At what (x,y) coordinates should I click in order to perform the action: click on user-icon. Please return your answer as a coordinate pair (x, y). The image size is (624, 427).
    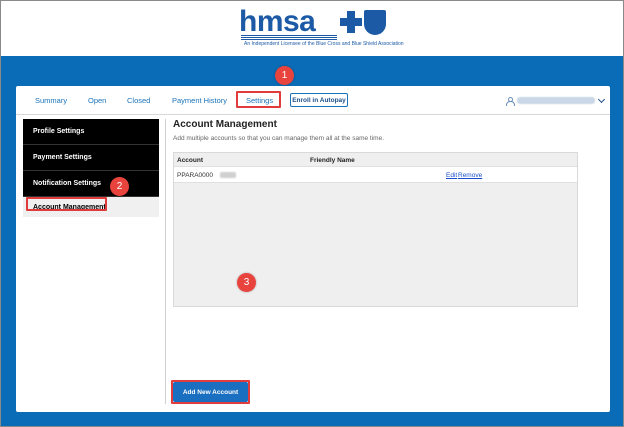
    Looking at the image, I should click on (510, 101).